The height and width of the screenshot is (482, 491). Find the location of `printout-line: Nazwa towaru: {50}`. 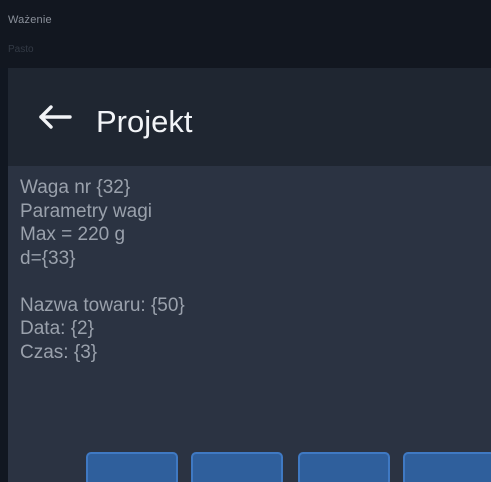

printout-line: Nazwa towaru: {50} is located at coordinates (102, 305).